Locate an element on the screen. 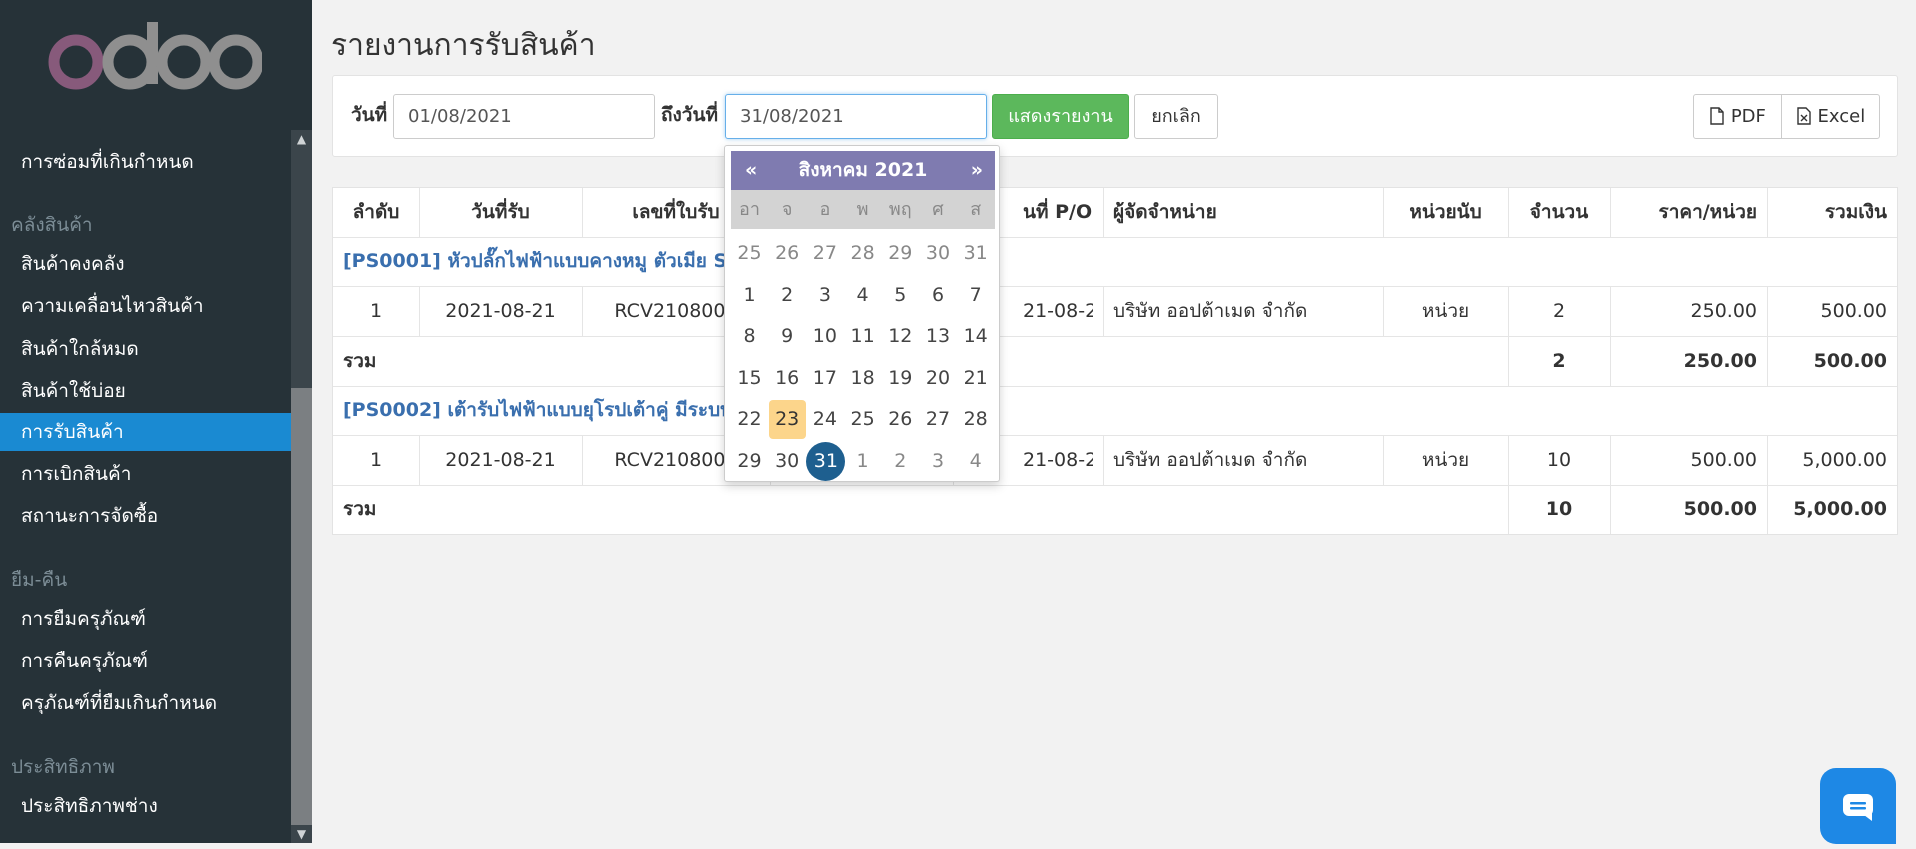 The height and width of the screenshot is (849, 1916). day-cell: 14 is located at coordinates (975, 336).